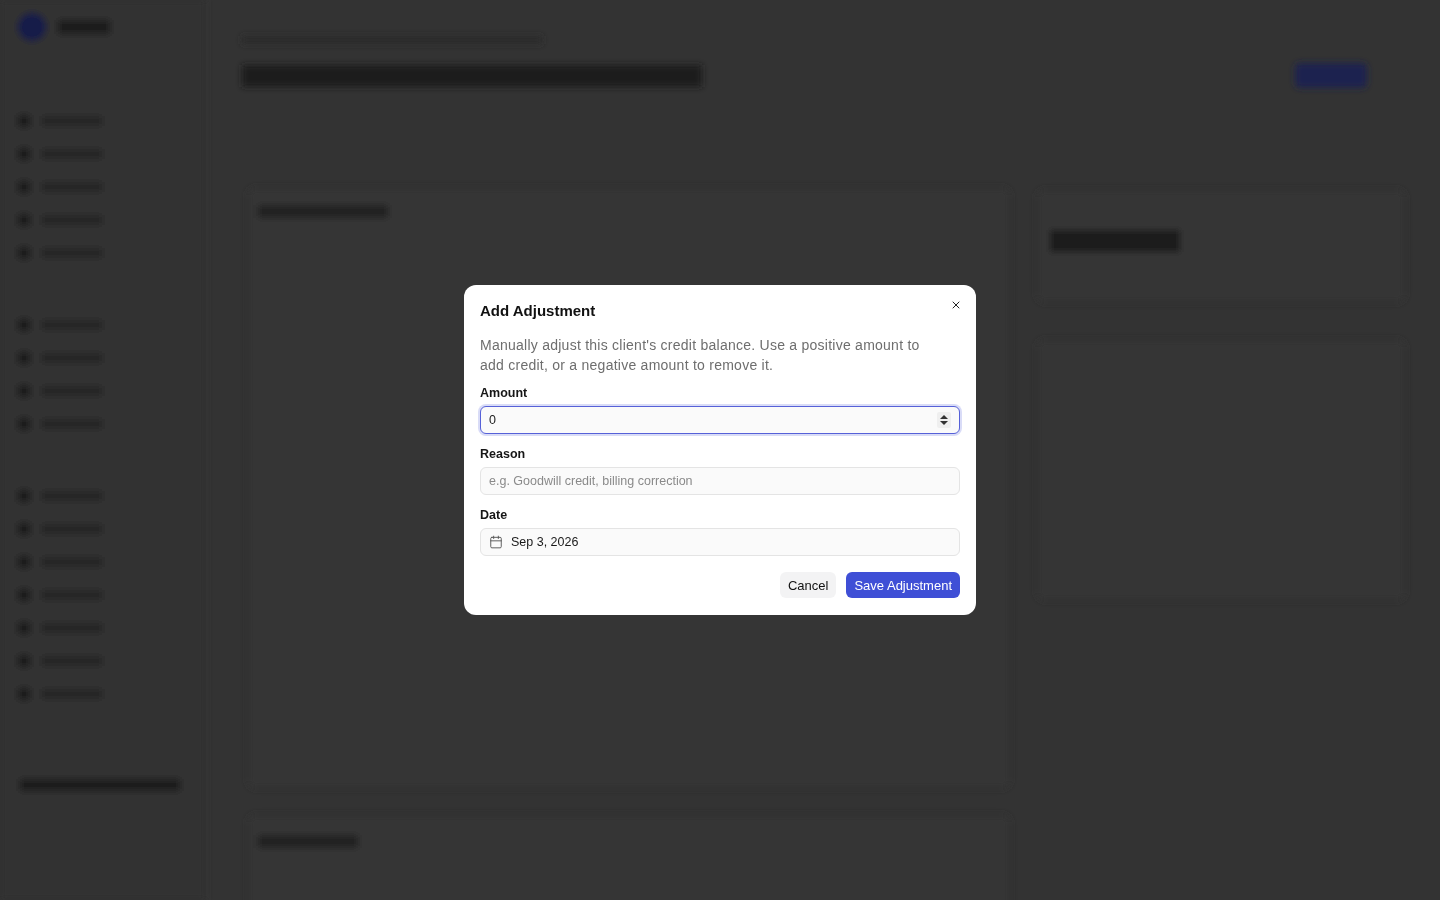 Image resolution: width=1440 pixels, height=900 pixels. Describe the element at coordinates (903, 585) in the screenshot. I see `save-button: Save Adjustment` at that location.